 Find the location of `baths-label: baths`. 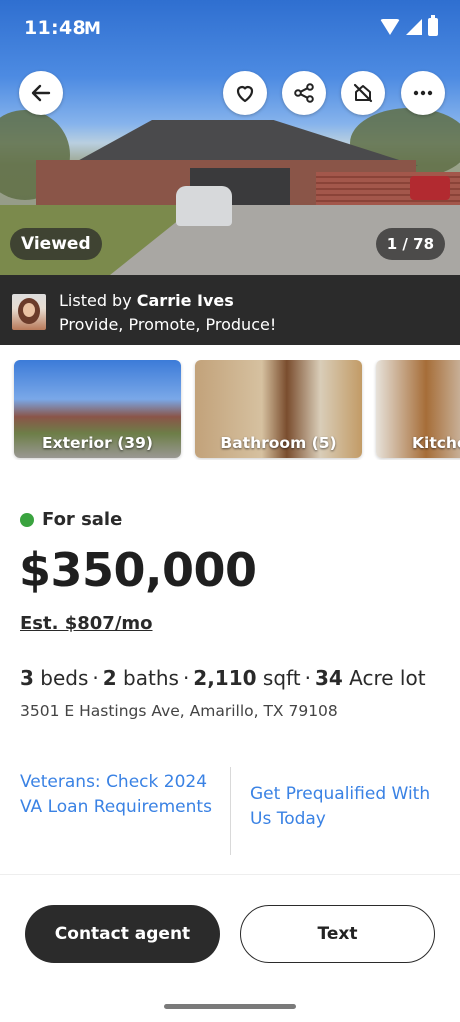

baths-label: baths is located at coordinates (147, 678).